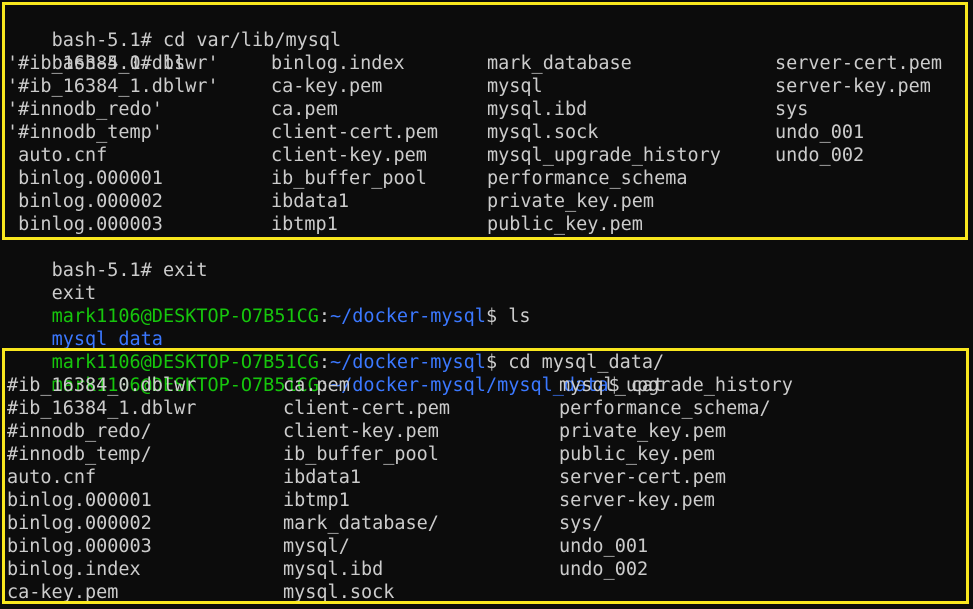  I want to click on file-name: #ib_16384_1.dblwr, so click(102, 408).